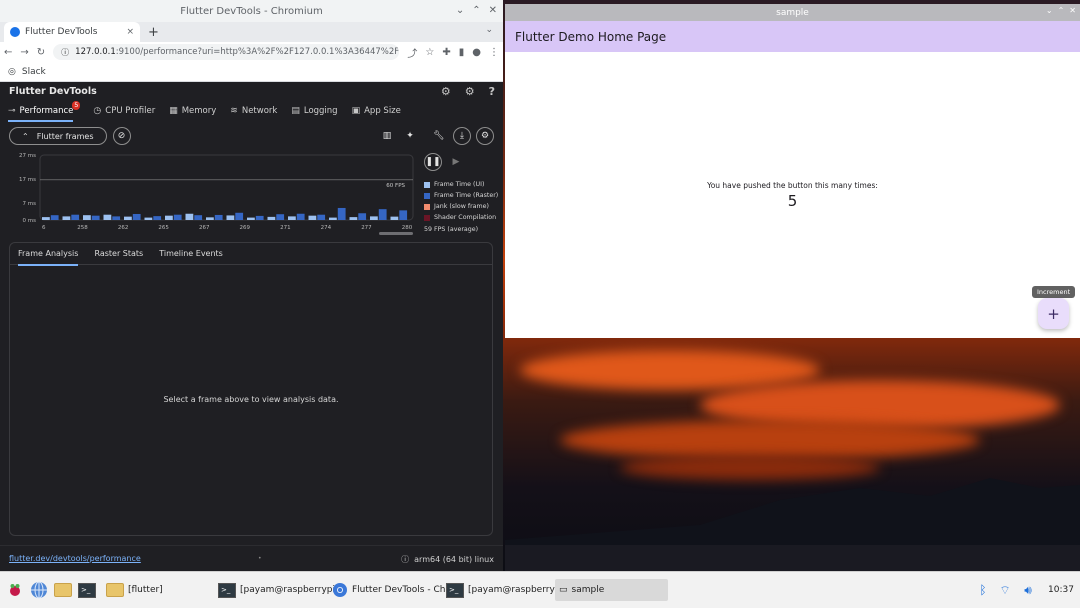 The height and width of the screenshot is (608, 1080). I want to click on tab-frame-analysis: Frame Analysis, so click(48, 254).